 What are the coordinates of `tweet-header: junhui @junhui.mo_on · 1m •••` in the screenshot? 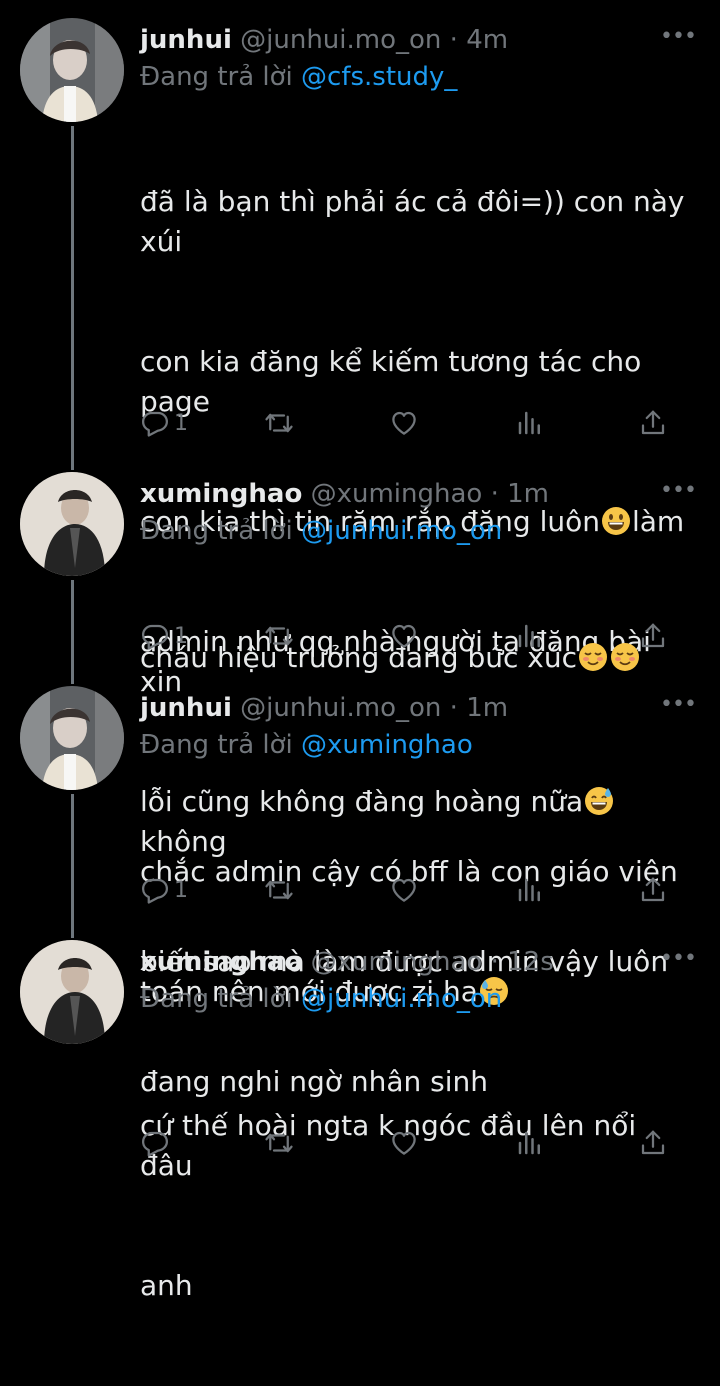 It's located at (418, 708).